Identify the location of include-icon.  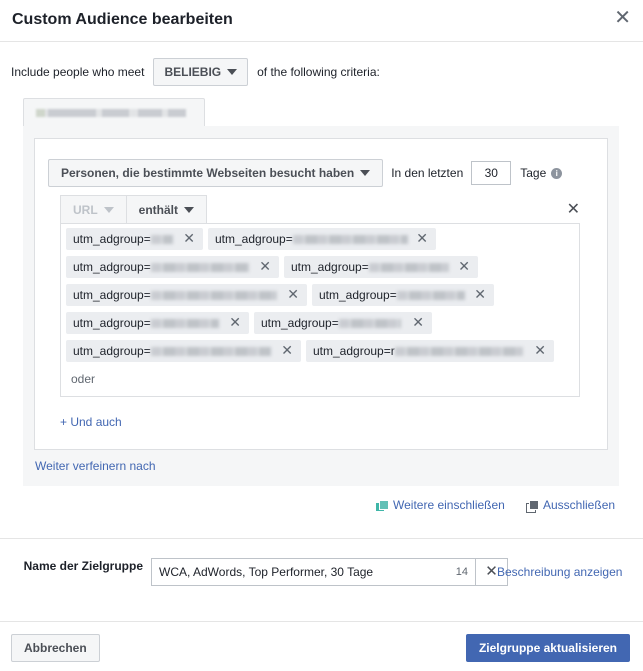
(382, 505).